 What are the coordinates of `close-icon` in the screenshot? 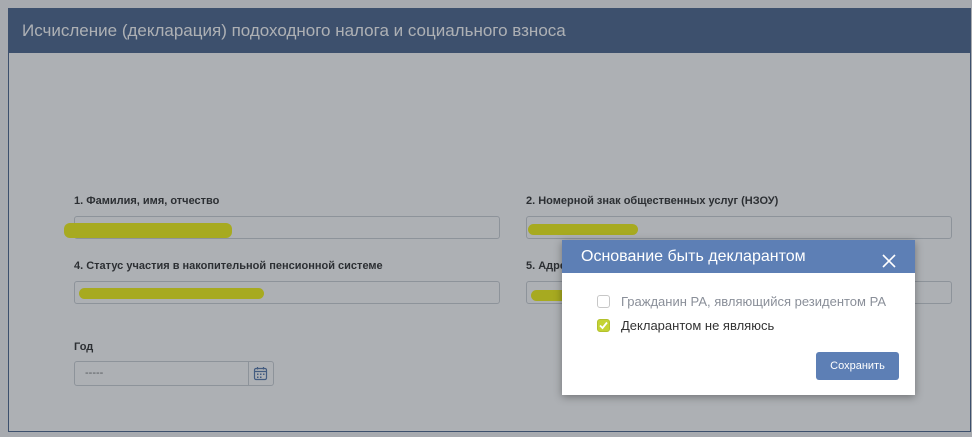 It's located at (889, 261).